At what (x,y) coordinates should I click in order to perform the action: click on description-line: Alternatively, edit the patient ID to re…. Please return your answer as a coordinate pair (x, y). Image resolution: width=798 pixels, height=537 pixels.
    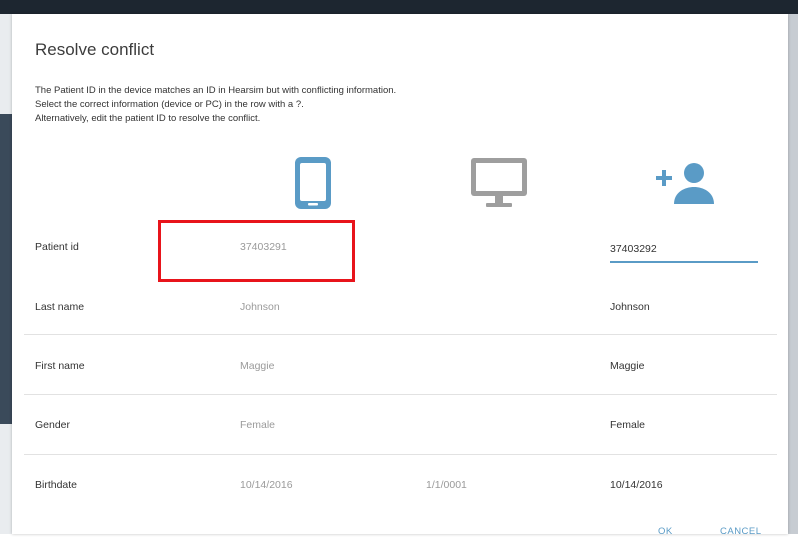
    Looking at the image, I should click on (148, 118).